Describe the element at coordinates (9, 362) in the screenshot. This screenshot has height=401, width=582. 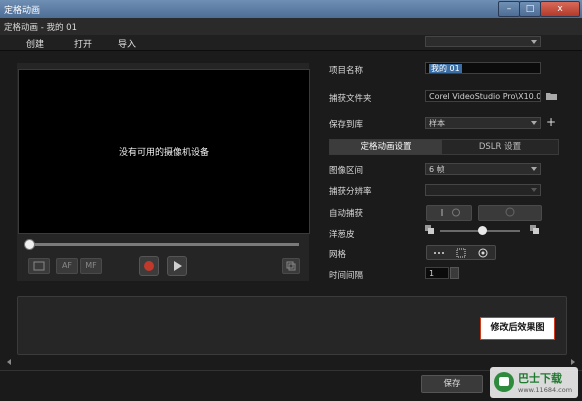
I see `scroll-left-icon` at that location.